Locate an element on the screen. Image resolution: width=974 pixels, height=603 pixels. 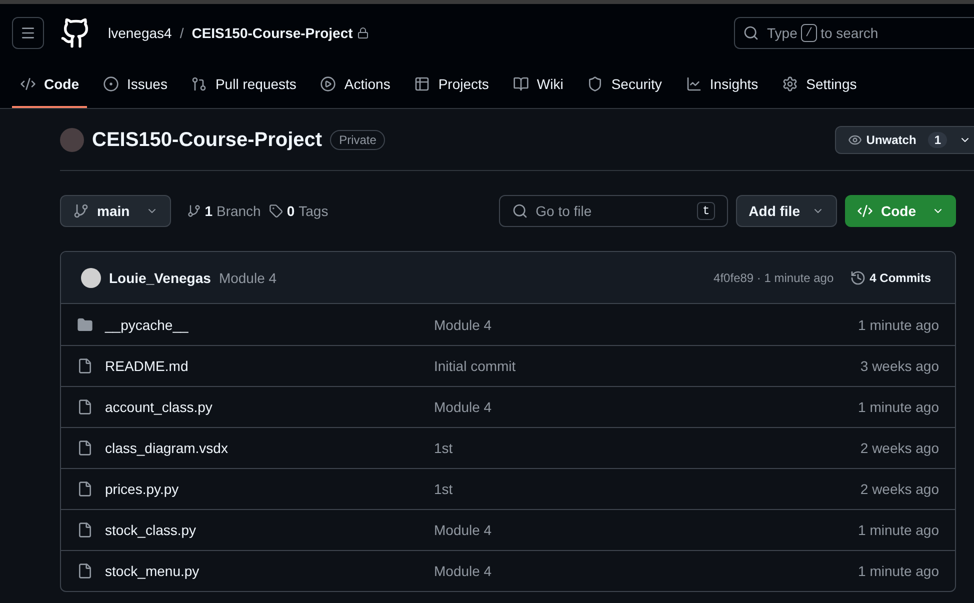
file-name-link: class_diagram.vsdx is located at coordinates (166, 448).